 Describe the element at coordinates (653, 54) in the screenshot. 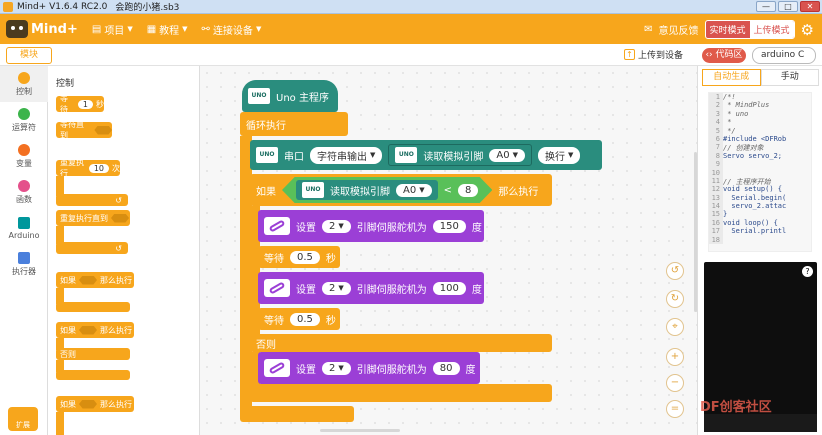

I see `upload-button: ↑ 上传到设备` at that location.